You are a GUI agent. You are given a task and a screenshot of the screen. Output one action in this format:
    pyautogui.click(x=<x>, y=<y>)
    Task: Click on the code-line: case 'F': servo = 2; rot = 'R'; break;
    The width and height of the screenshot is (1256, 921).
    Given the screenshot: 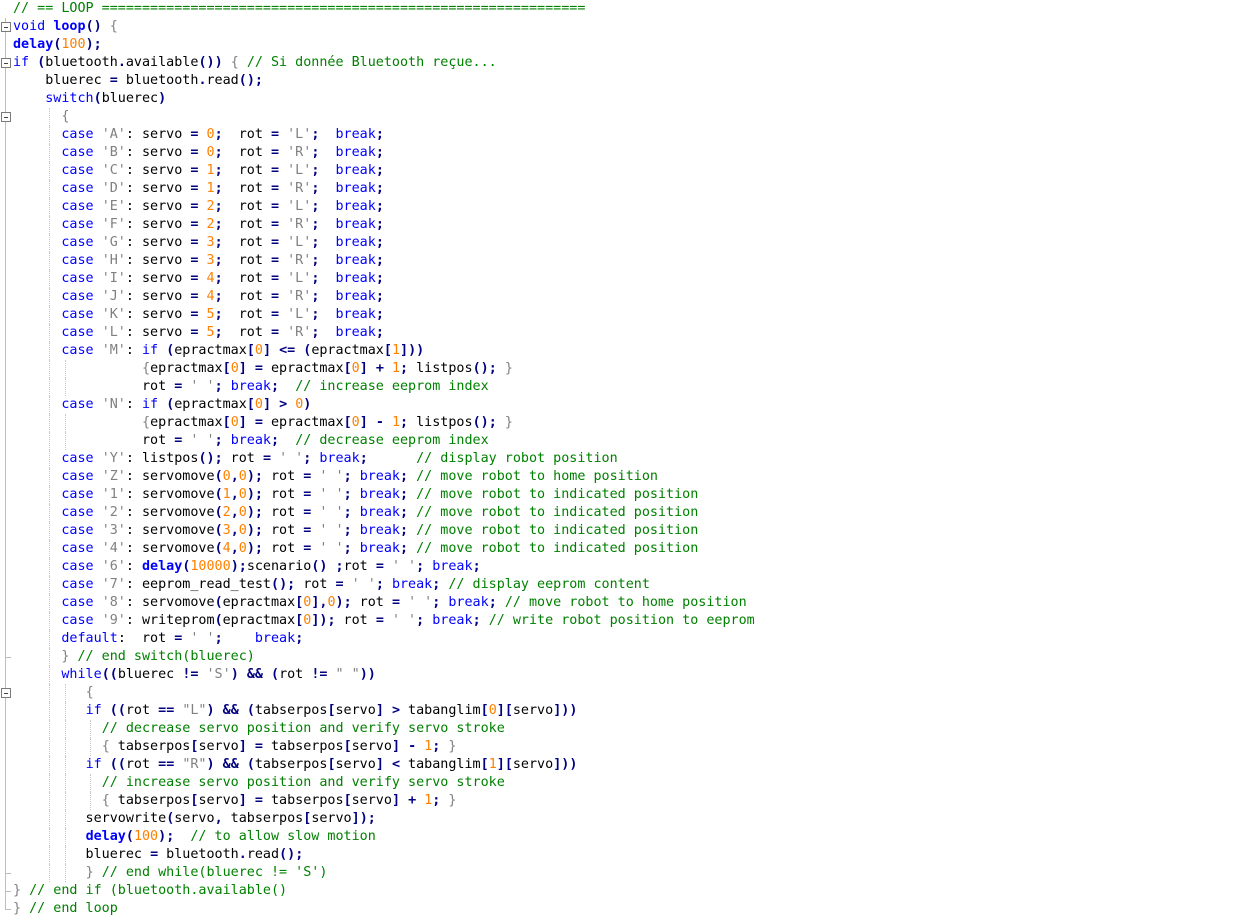 What is the action you would take?
    pyautogui.click(x=384, y=225)
    